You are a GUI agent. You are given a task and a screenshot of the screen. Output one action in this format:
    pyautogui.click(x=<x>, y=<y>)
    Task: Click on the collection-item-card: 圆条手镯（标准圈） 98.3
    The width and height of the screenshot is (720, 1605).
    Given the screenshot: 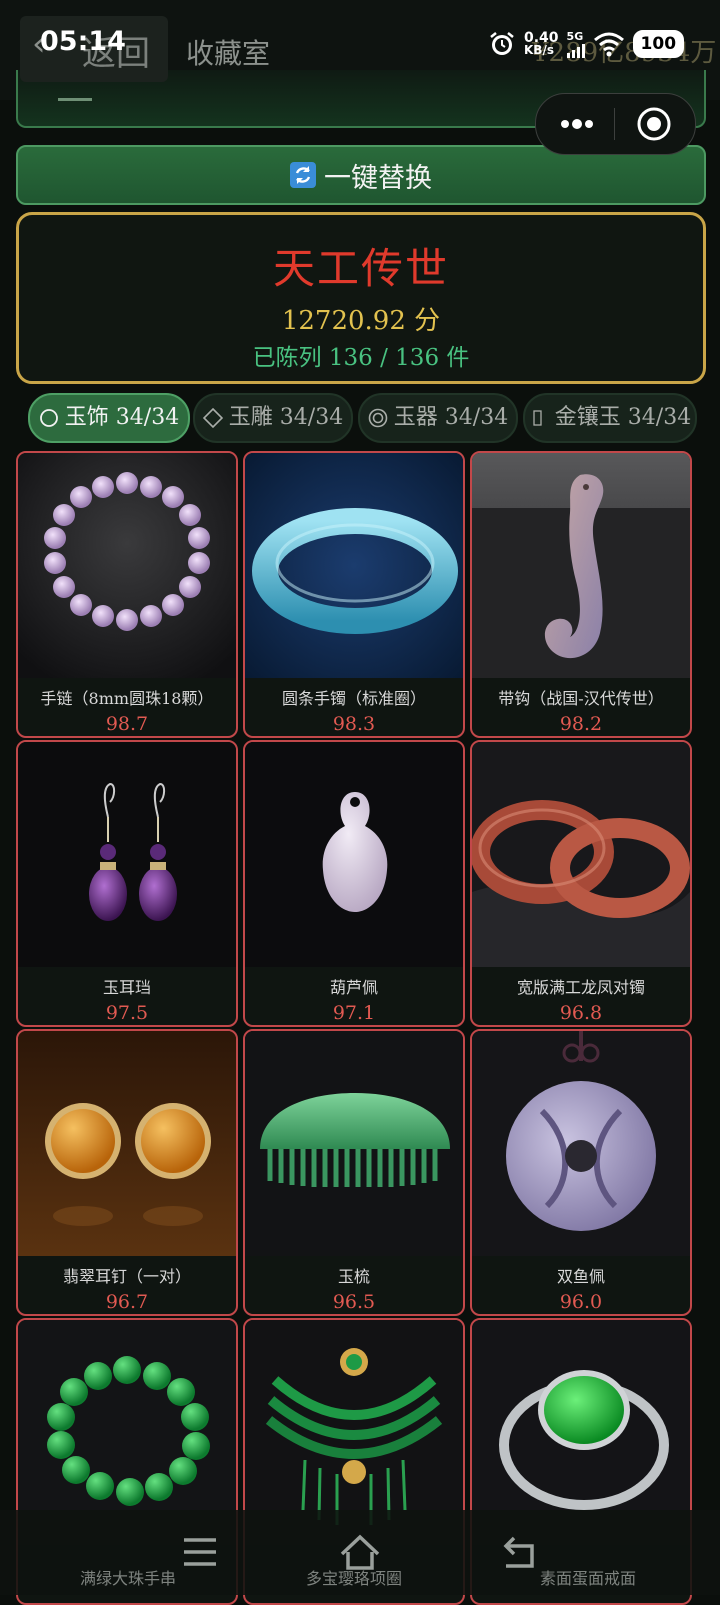 What is the action you would take?
    pyautogui.click(x=354, y=594)
    